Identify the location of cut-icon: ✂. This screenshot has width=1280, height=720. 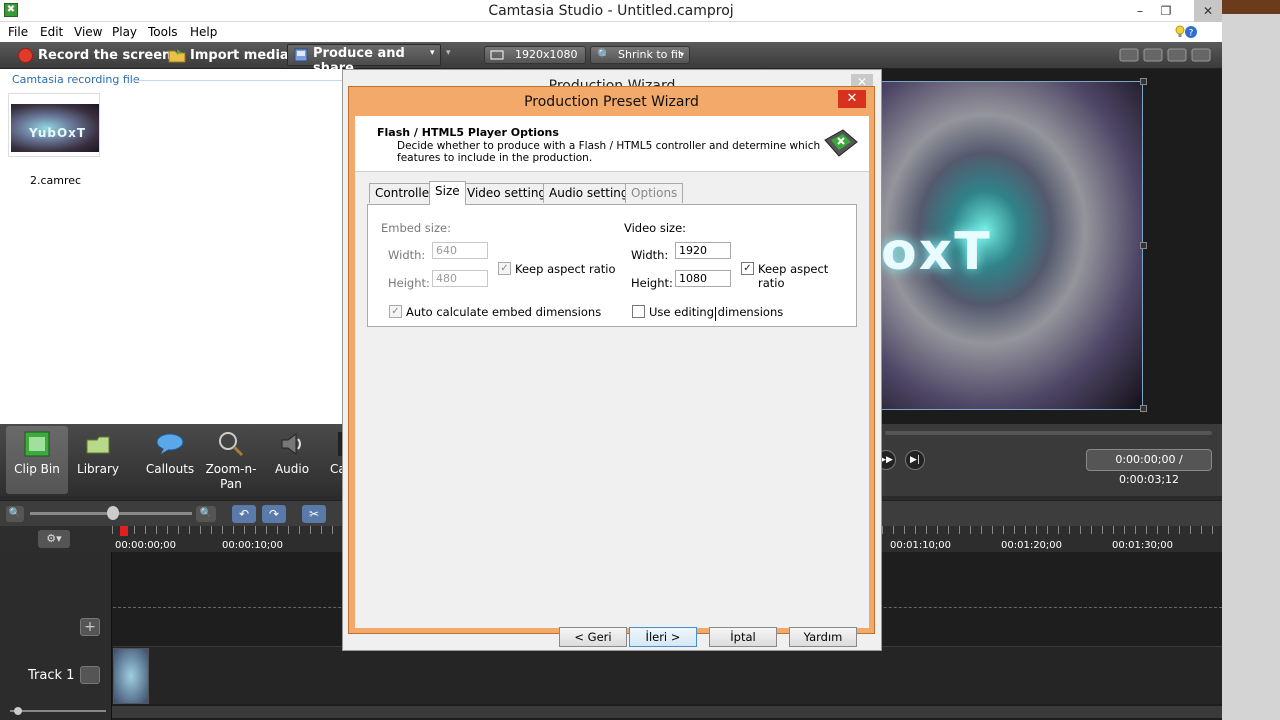
(314, 514).